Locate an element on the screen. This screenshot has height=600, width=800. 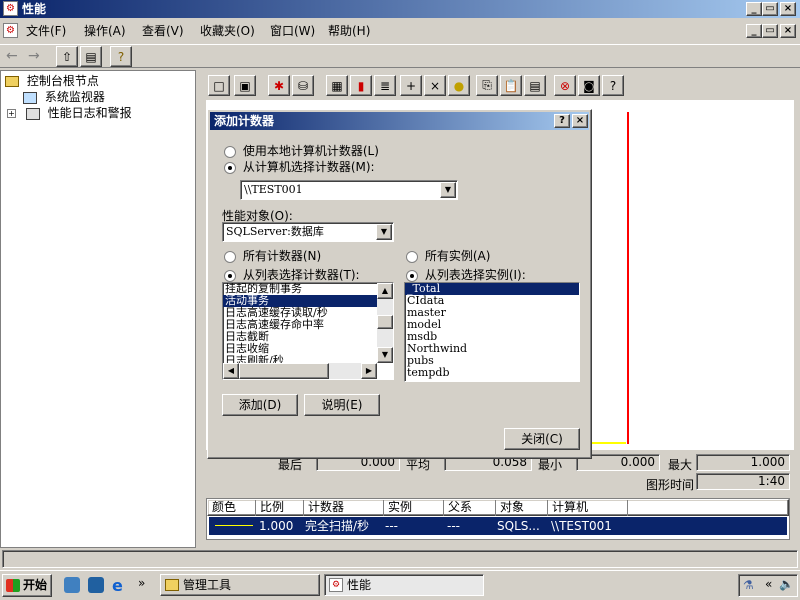
col-object: 对象 is located at coordinates (522, 508).